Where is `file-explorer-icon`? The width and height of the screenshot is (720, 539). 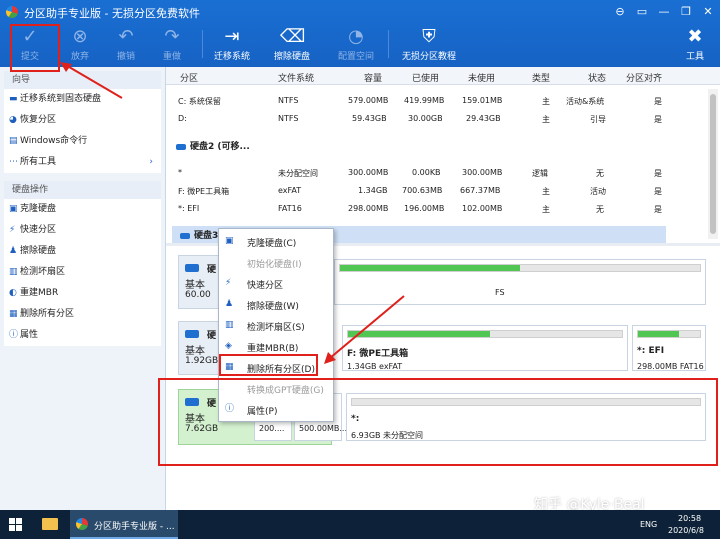 file-explorer-icon is located at coordinates (50, 524).